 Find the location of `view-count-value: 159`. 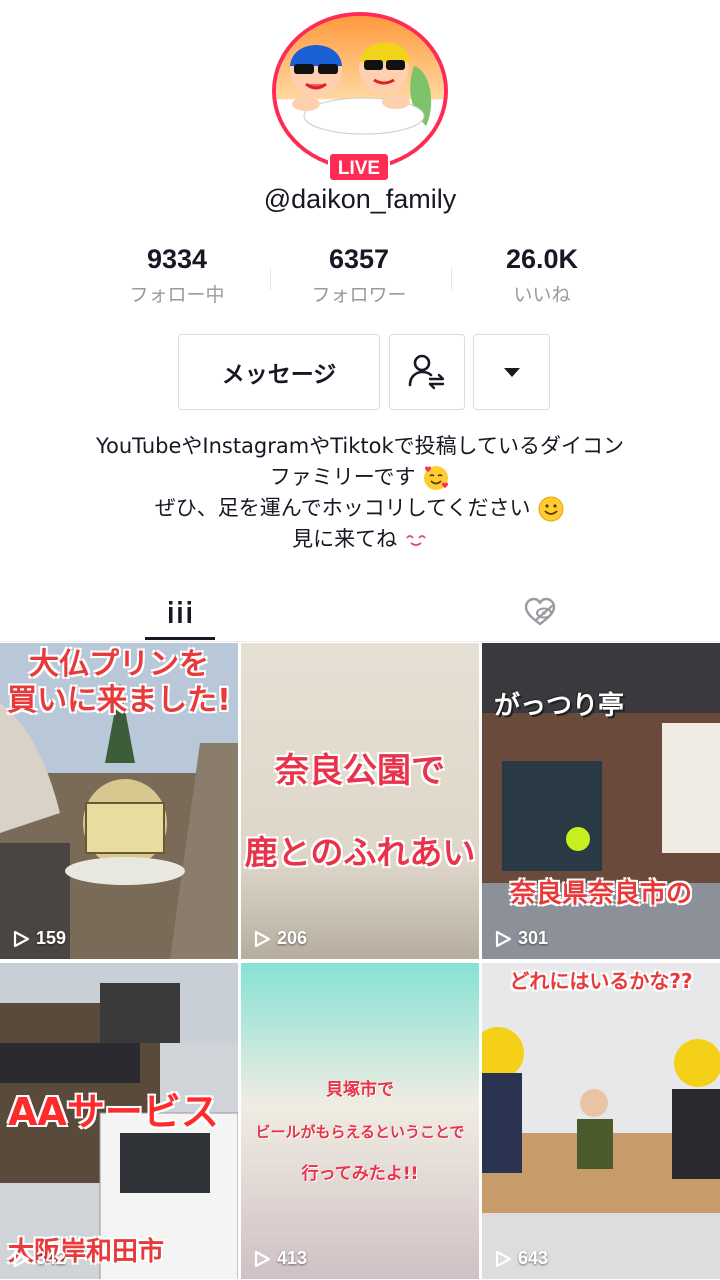

view-count-value: 159 is located at coordinates (51, 938).